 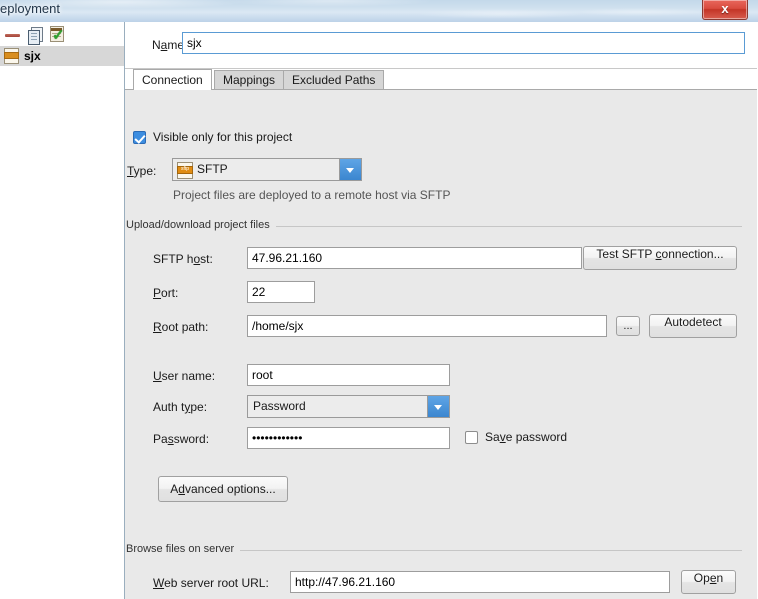 I want to click on upload-group-separator: Upload/download project files, so click(x=434, y=225).